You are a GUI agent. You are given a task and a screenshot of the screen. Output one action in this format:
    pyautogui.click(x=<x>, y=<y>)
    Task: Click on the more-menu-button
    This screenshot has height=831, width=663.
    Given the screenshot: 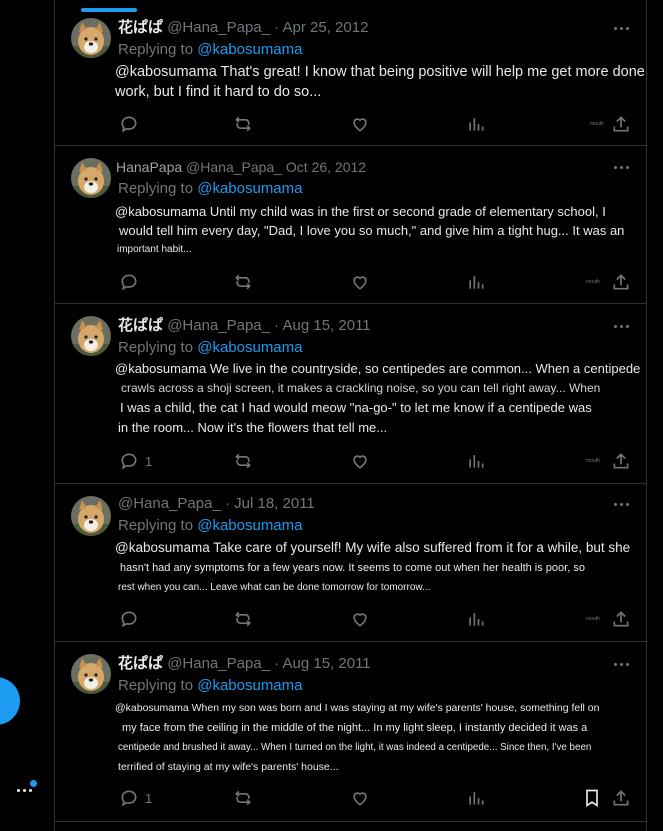 What is the action you would take?
    pyautogui.click(x=27, y=792)
    